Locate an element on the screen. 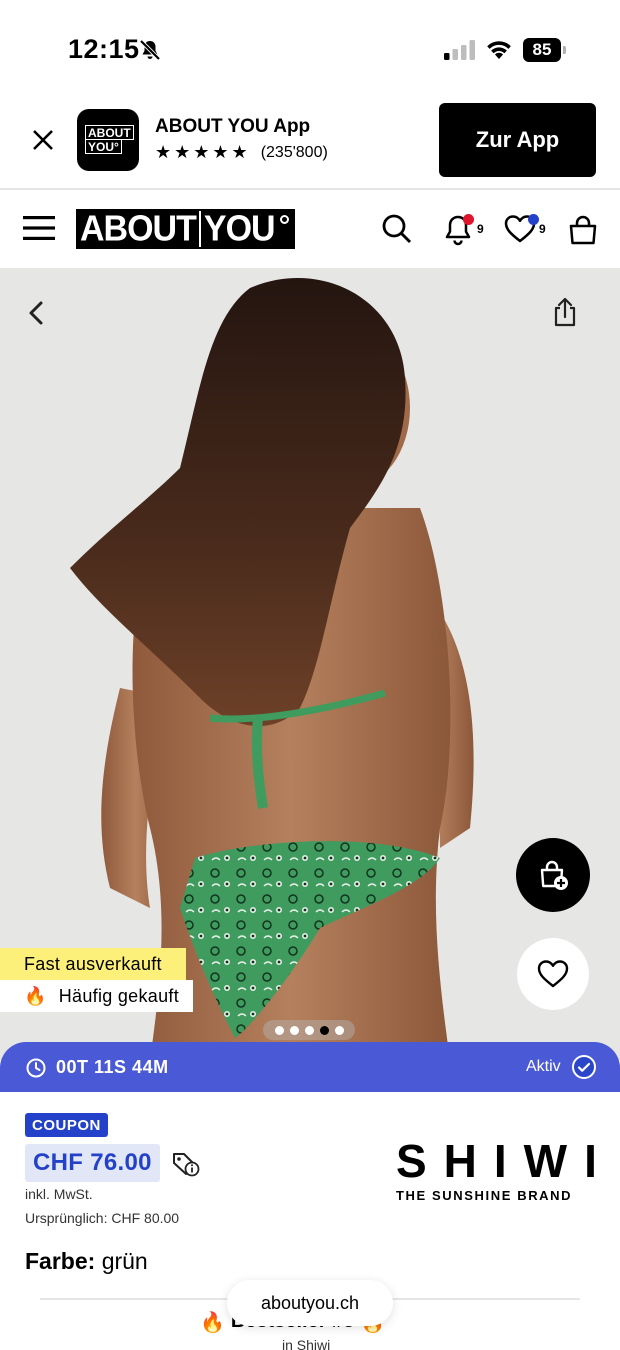 This screenshot has height=1350, width=620. color-label: Farbe: is located at coordinates (60, 1261).